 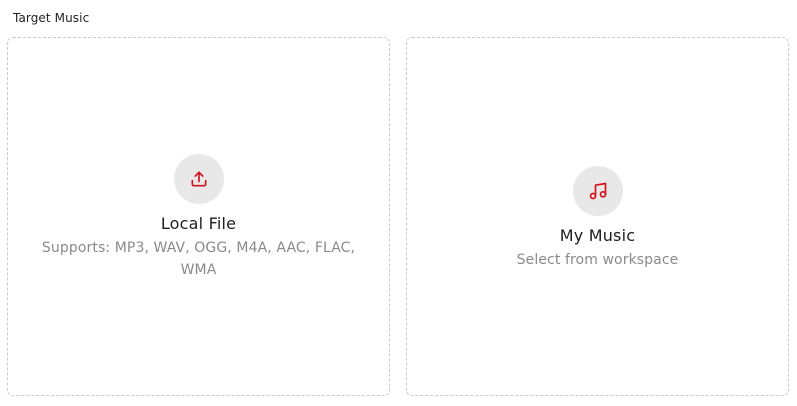 I want to click on my-music-subtitle: Select from workspace, so click(x=597, y=260).